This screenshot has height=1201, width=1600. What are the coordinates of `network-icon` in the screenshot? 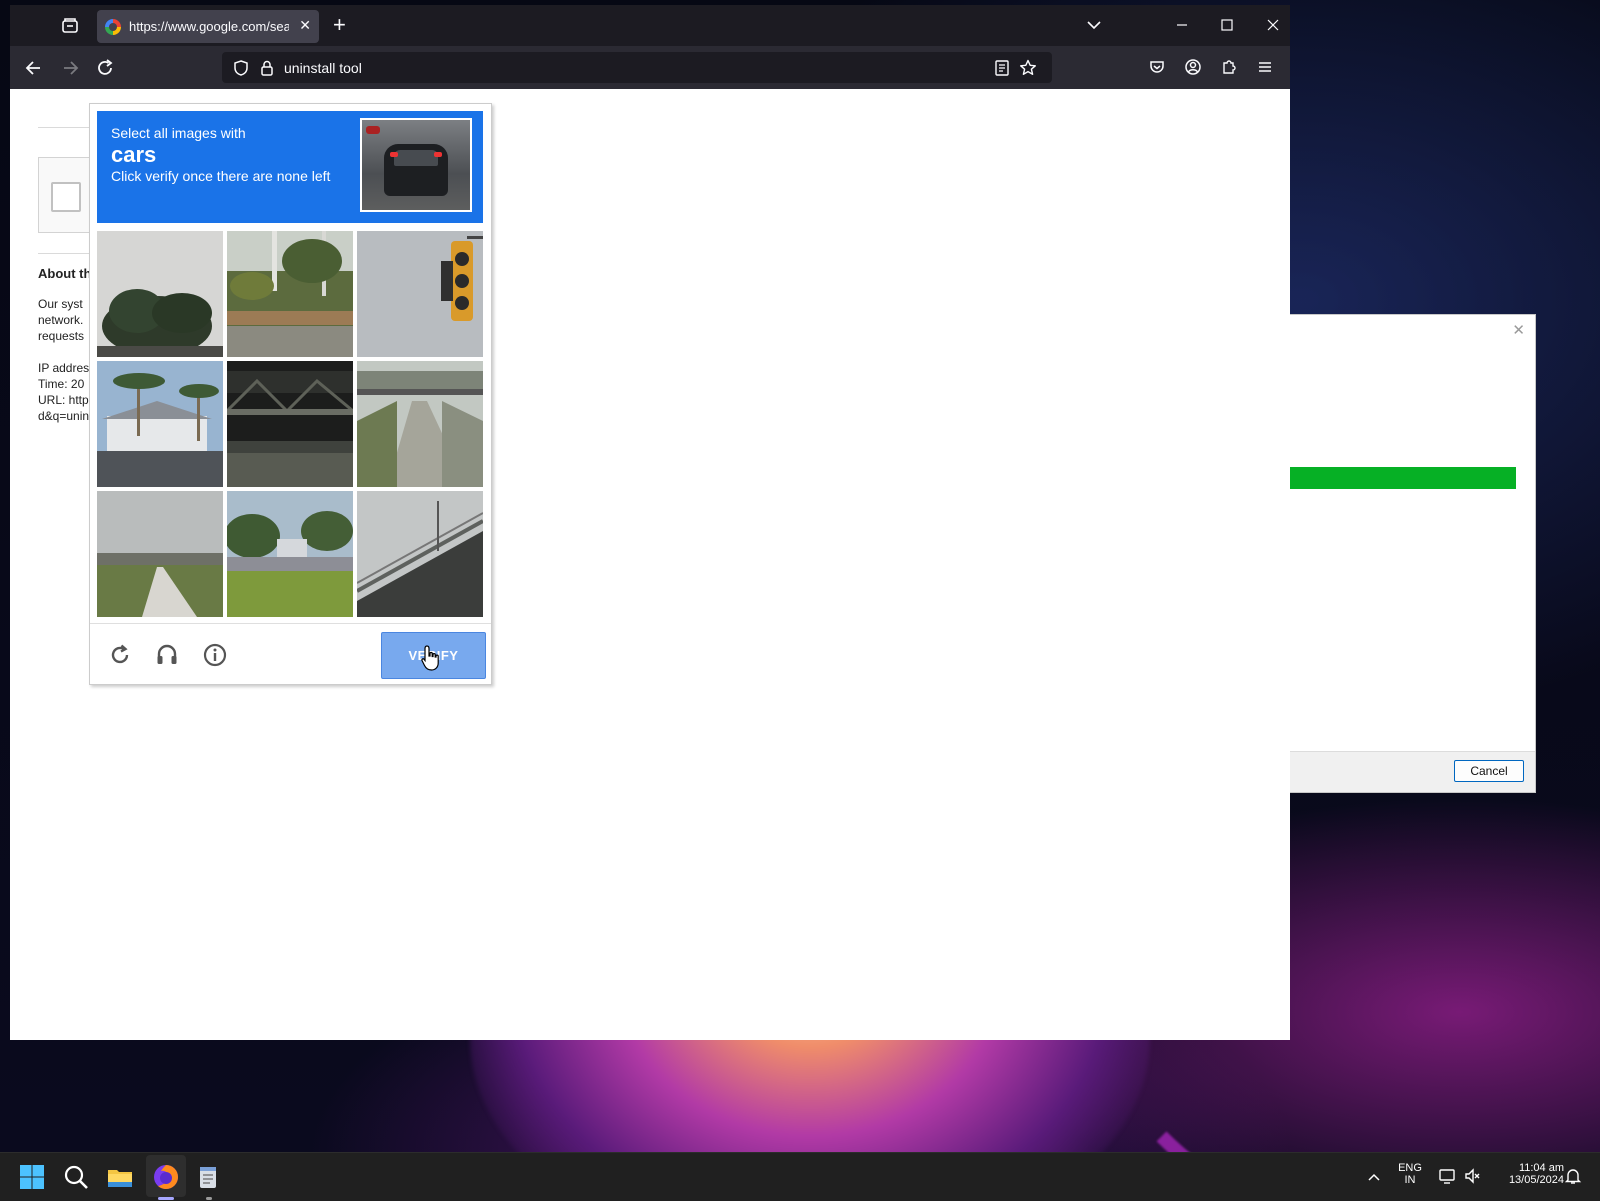 It's located at (1447, 1176).